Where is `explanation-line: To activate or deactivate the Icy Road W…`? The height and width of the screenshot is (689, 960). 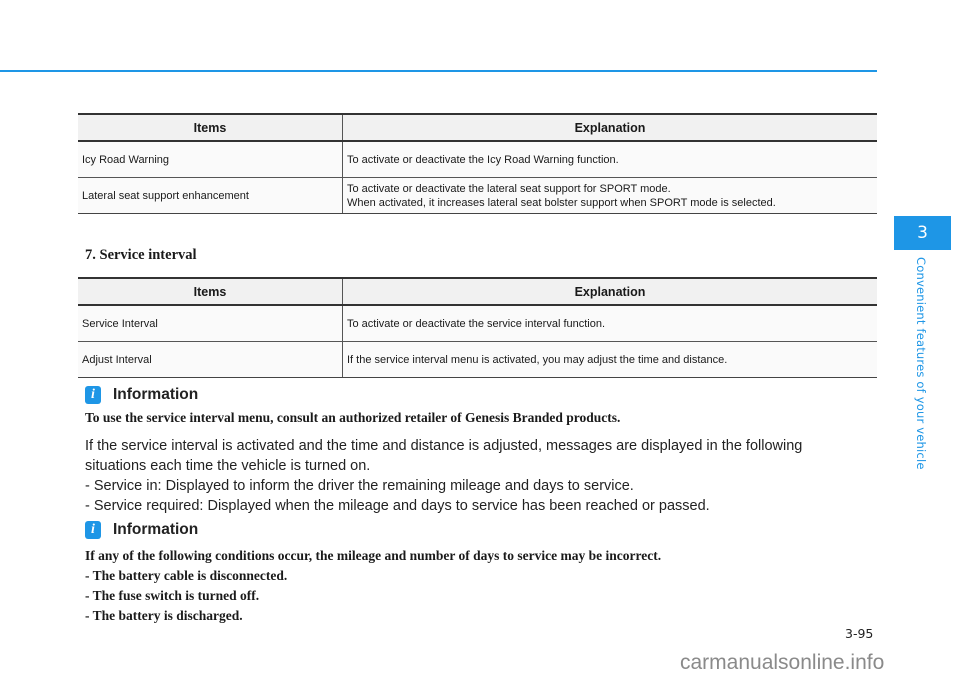
explanation-line: To activate or deactivate the Icy Road W… is located at coordinates (483, 159).